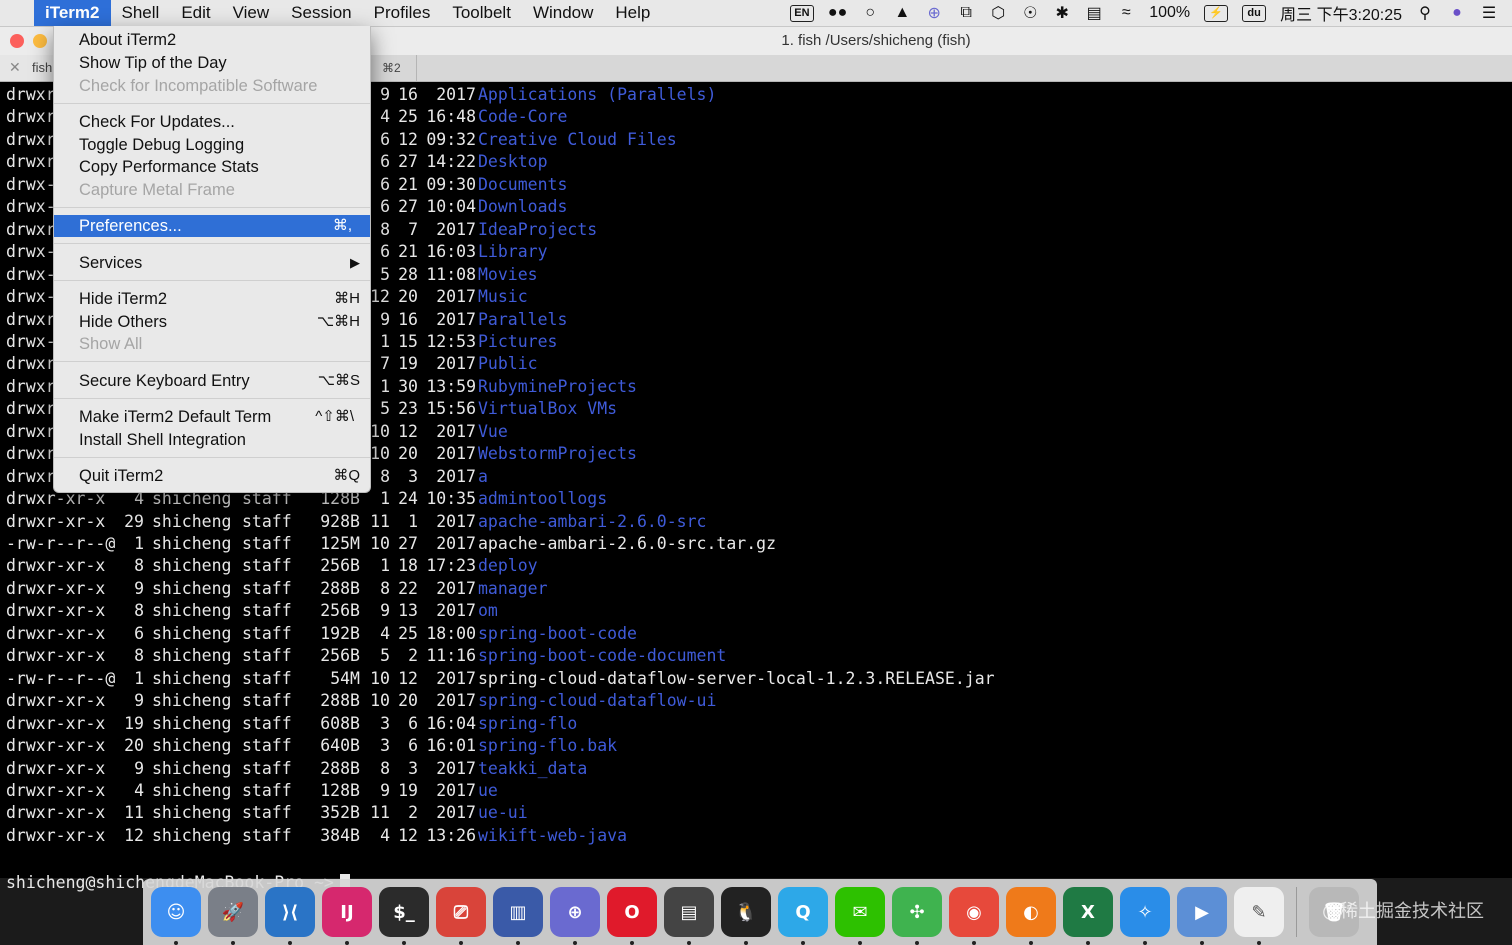 This screenshot has width=1512, height=945. What do you see at coordinates (837, 13) in the screenshot?
I see `wechat-status-icon: ●●` at bounding box center [837, 13].